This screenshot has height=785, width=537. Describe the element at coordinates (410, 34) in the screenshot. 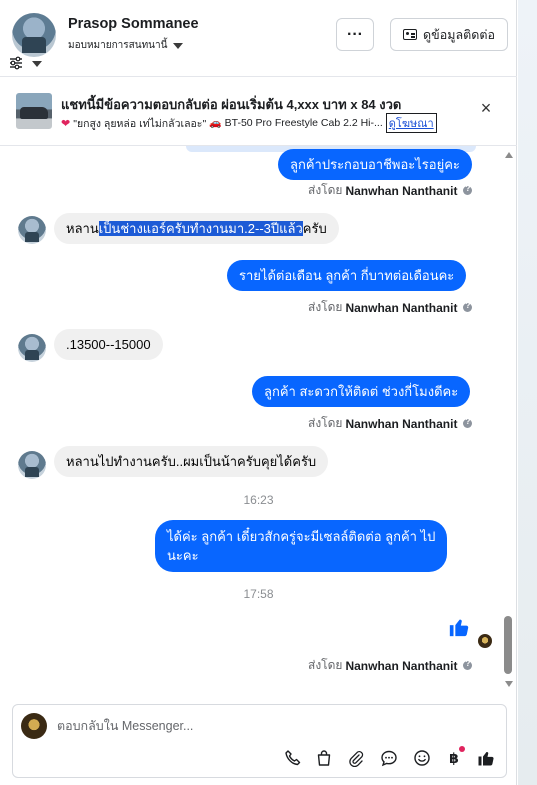

I see `contact-card-icon` at that location.